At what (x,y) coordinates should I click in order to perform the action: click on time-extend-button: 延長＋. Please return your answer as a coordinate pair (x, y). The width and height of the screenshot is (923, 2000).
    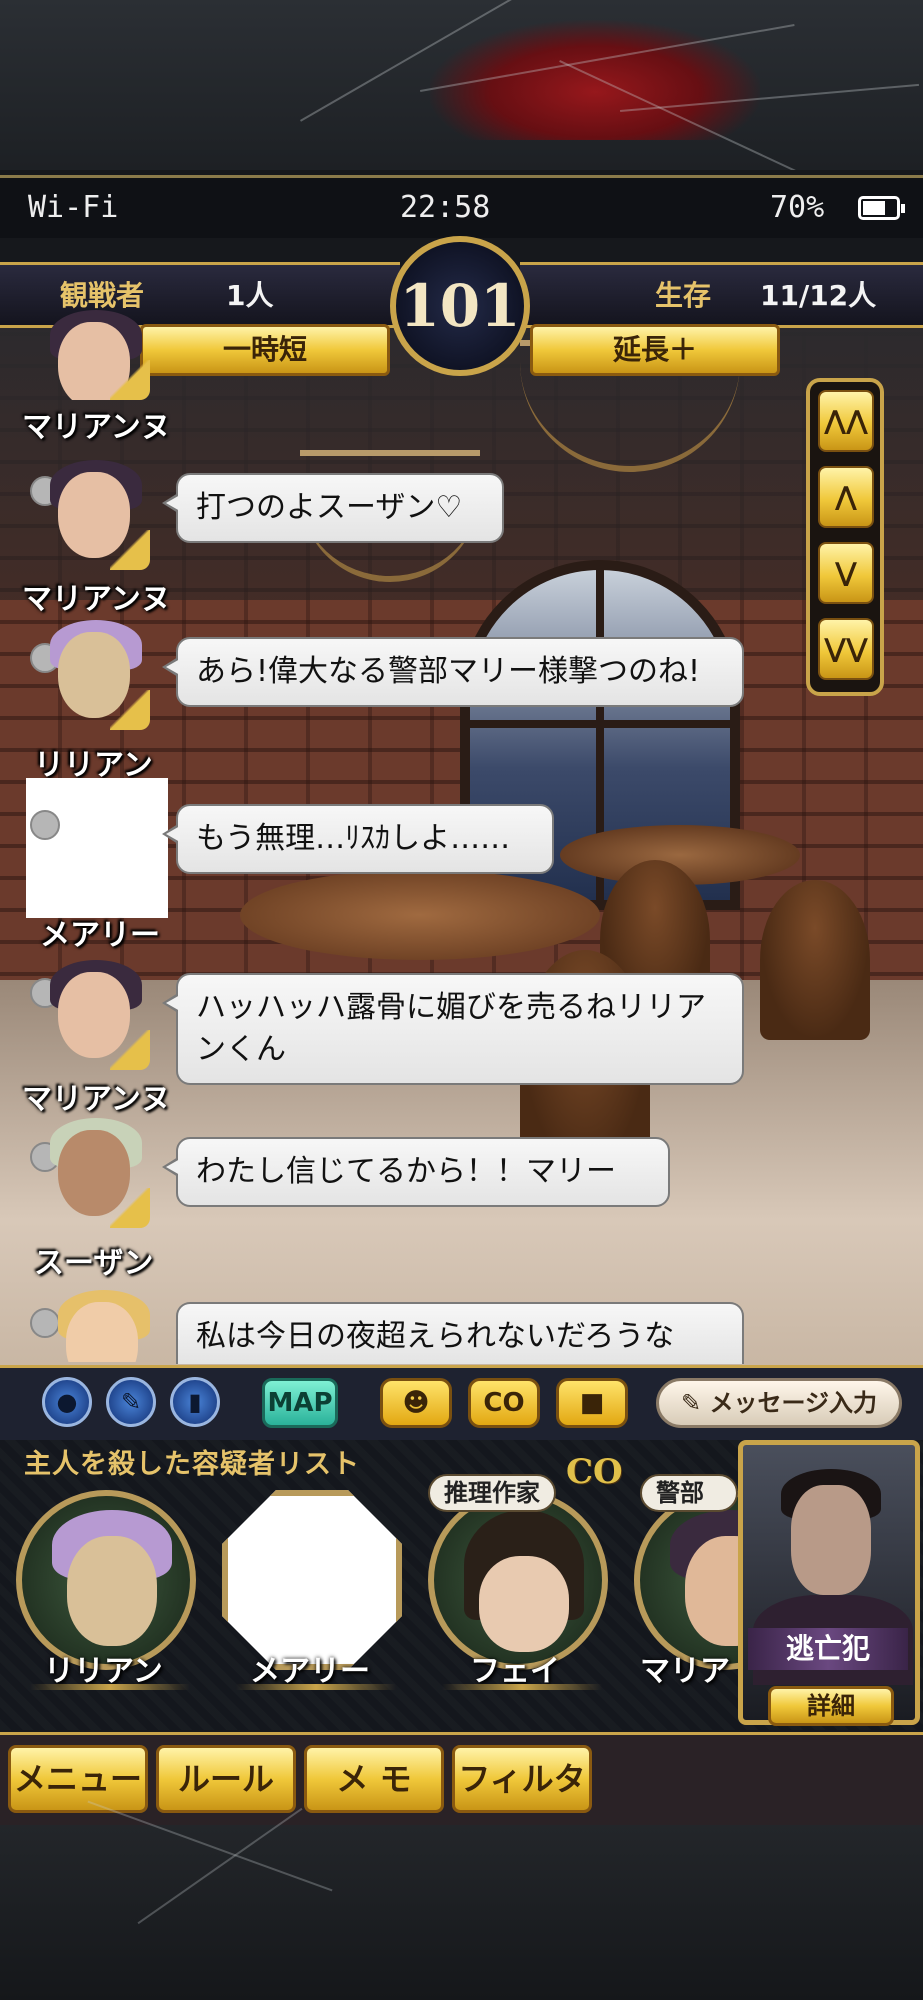
    Looking at the image, I should click on (655, 350).